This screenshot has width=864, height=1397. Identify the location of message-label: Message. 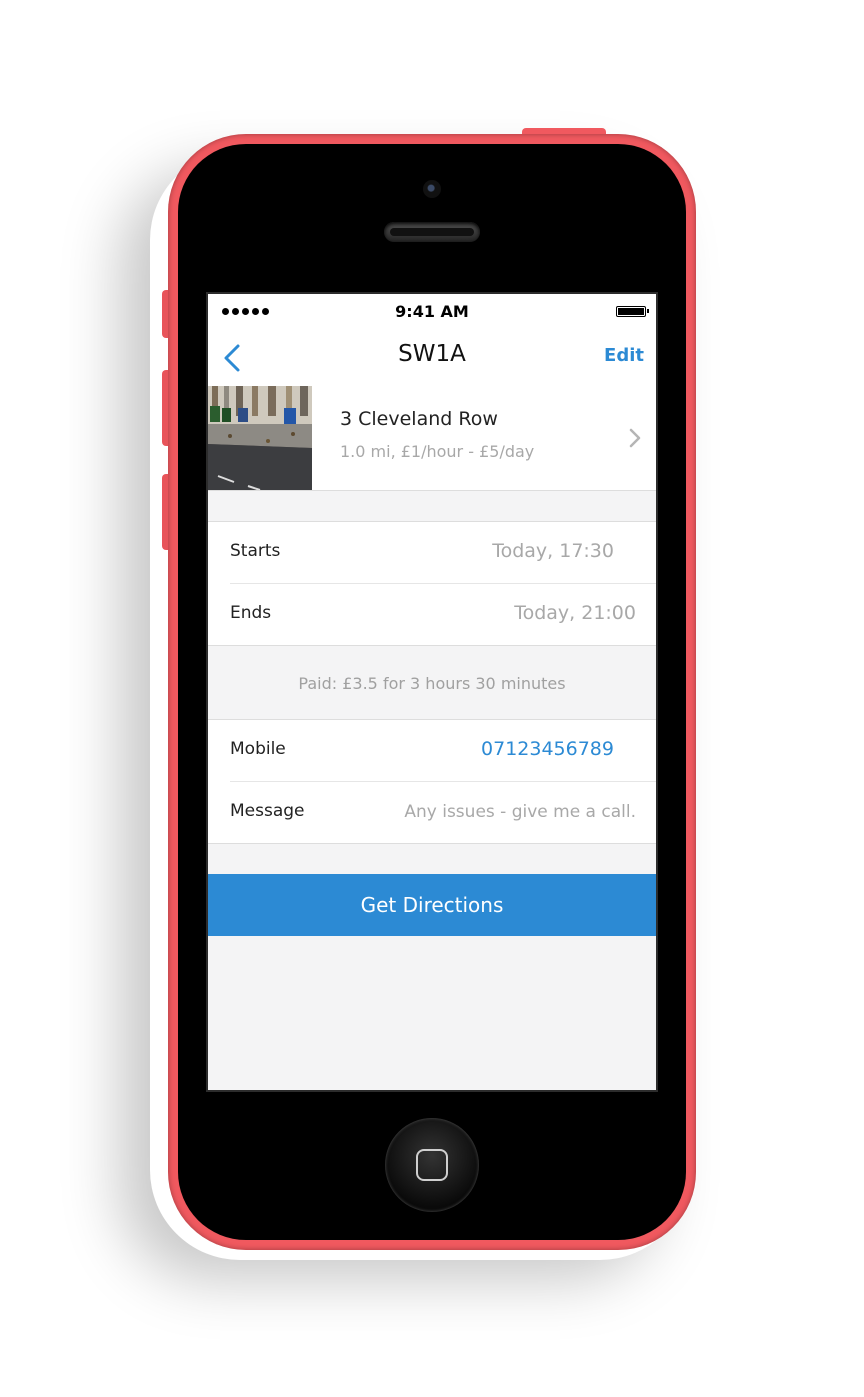
(267, 811).